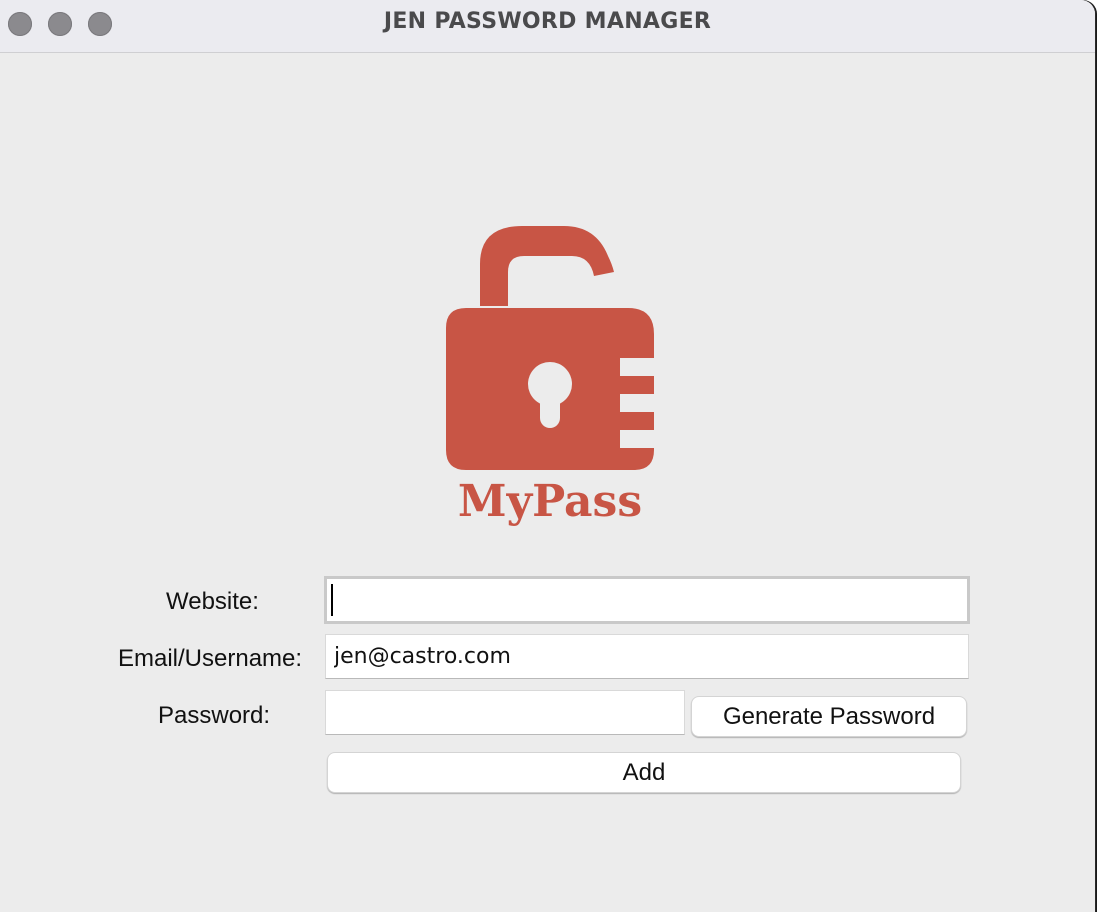 The image size is (1098, 912). I want to click on logo-text: MyPass, so click(550, 501).